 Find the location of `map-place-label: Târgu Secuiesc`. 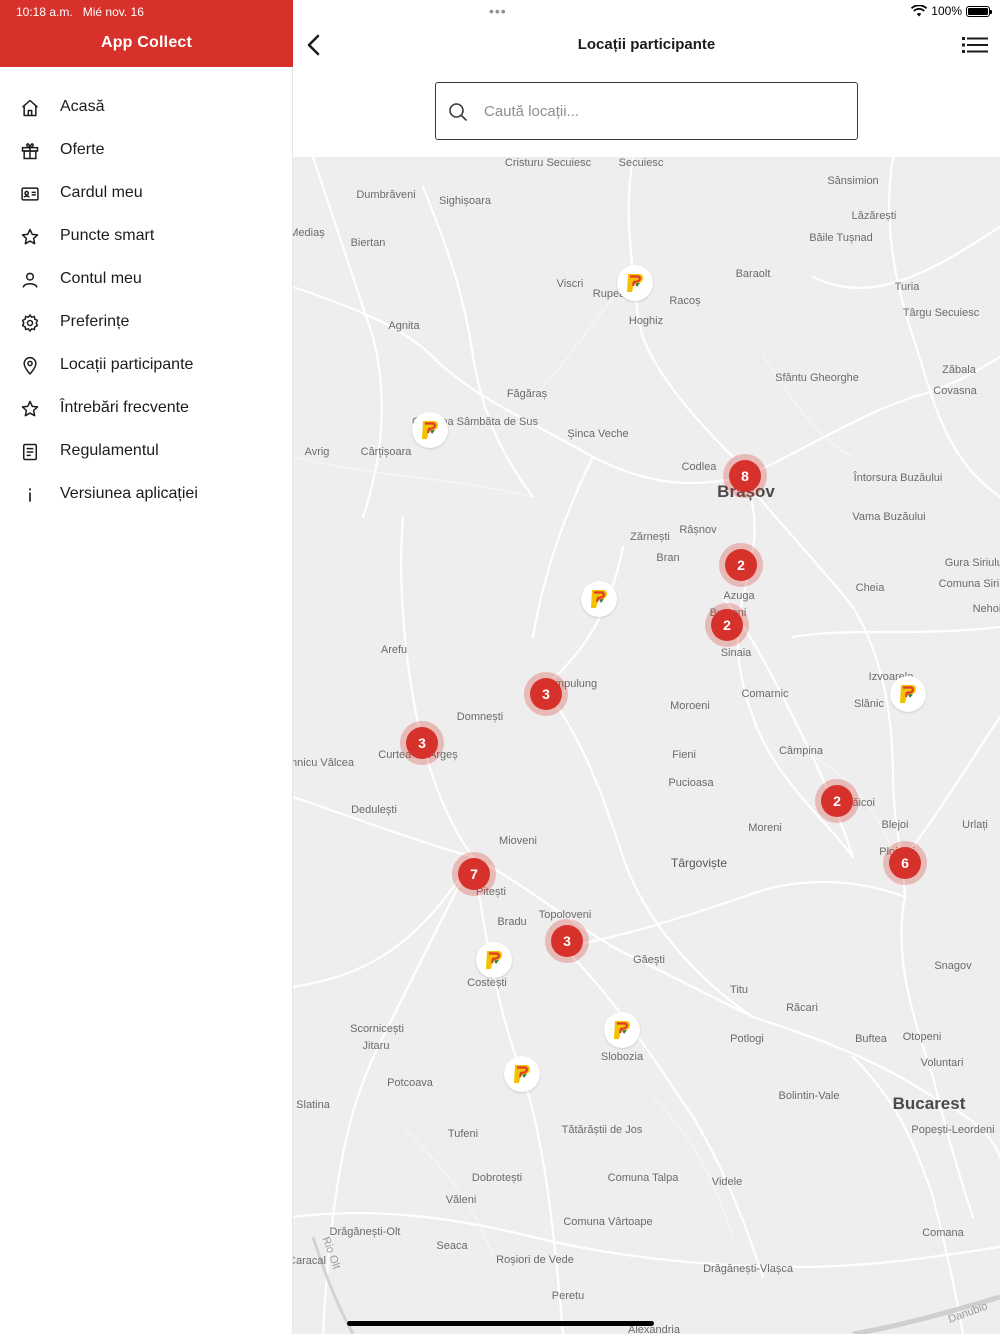

map-place-label: Târgu Secuiesc is located at coordinates (941, 313).